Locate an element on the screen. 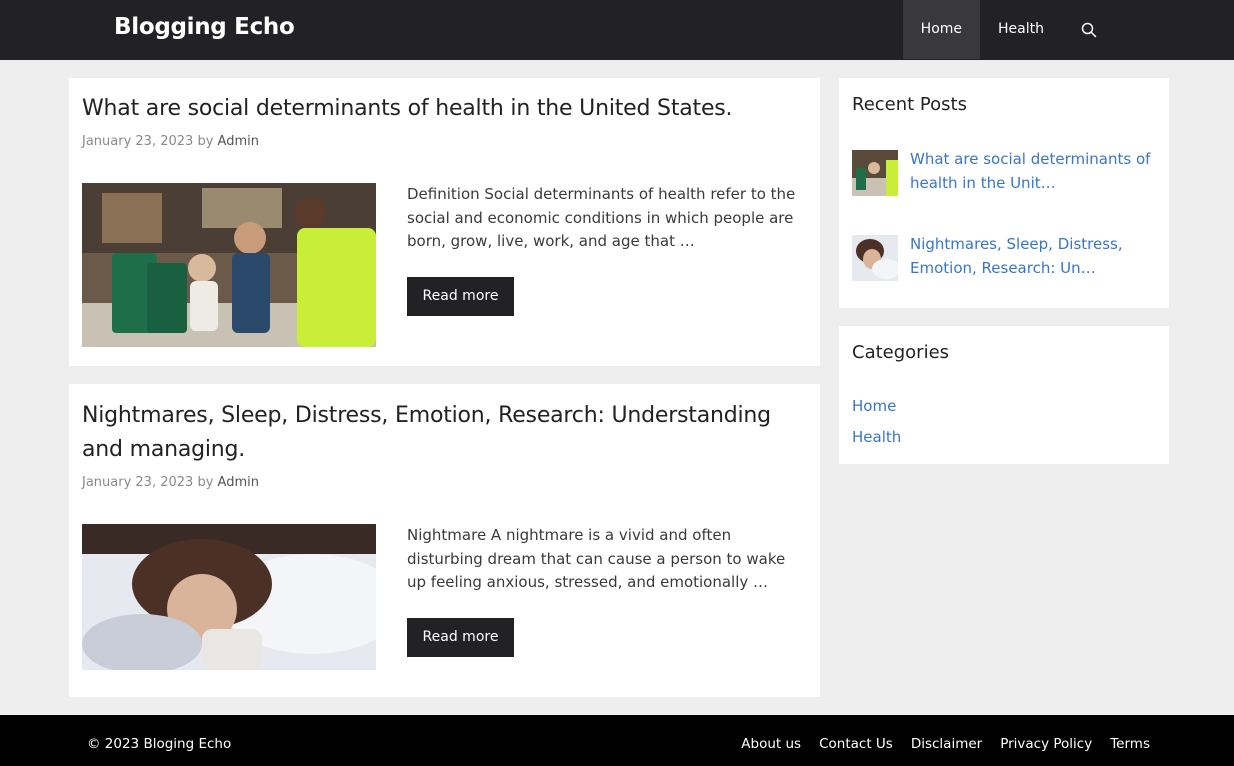 The height and width of the screenshot is (766, 1234). search-button is located at coordinates (1089, 29).